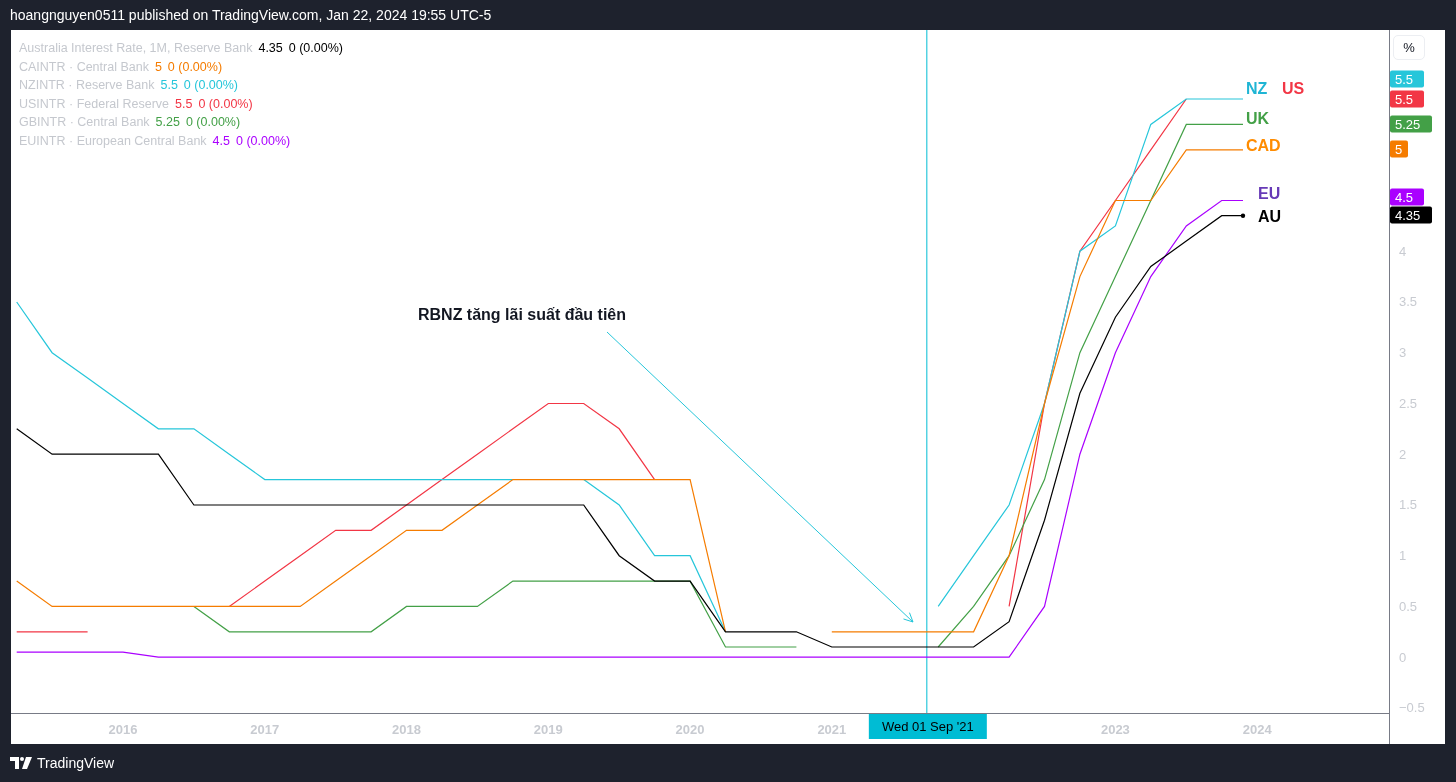  What do you see at coordinates (270, 48) in the screenshot?
I see `series-value: 4.35` at bounding box center [270, 48].